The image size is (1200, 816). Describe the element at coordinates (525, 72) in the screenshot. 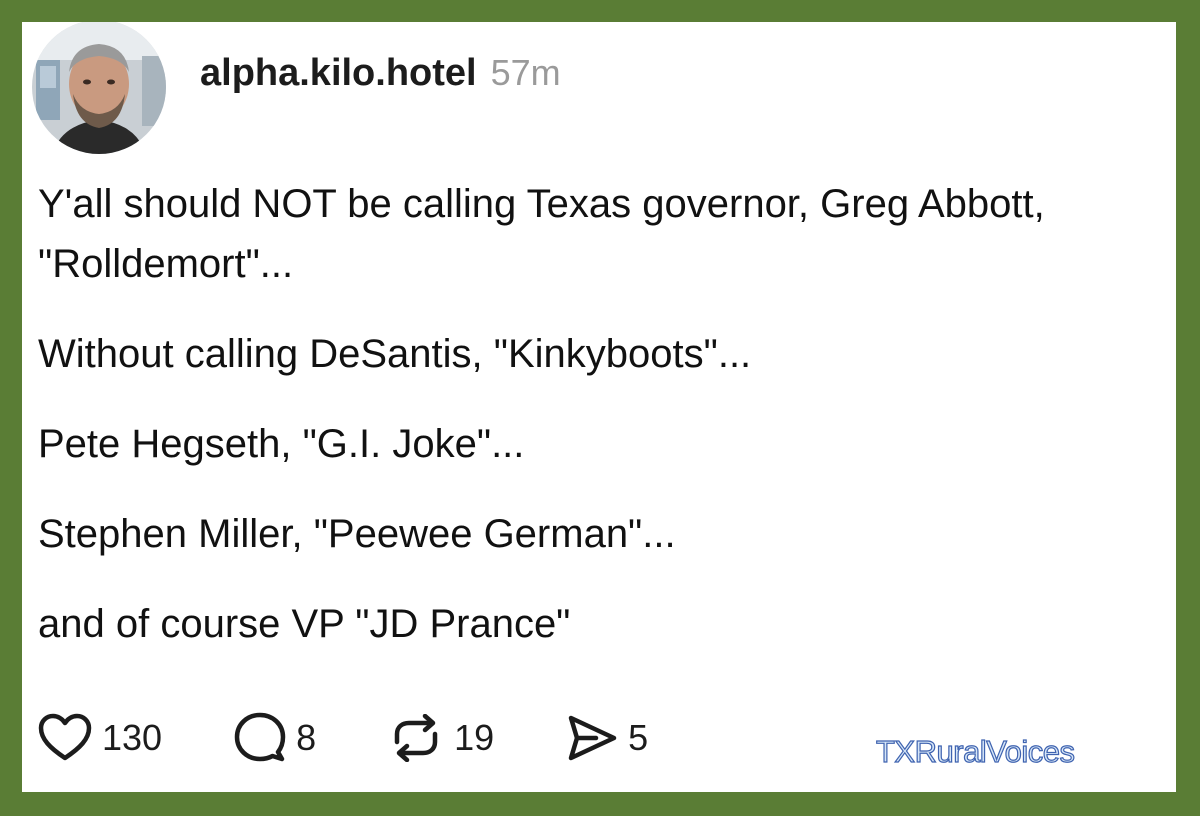

I see `timestamp: 57m` at that location.